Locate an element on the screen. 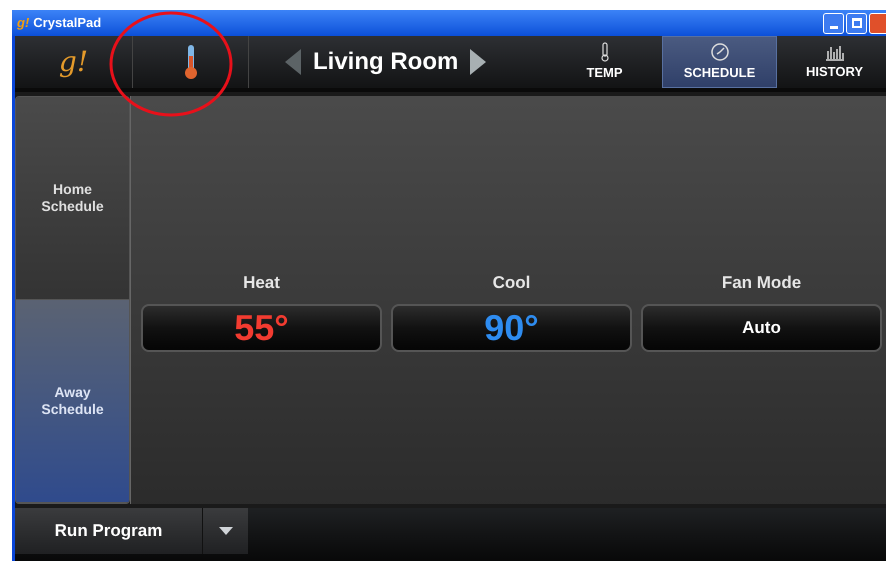 The width and height of the screenshot is (886, 561). tab: TEMP is located at coordinates (604, 62).